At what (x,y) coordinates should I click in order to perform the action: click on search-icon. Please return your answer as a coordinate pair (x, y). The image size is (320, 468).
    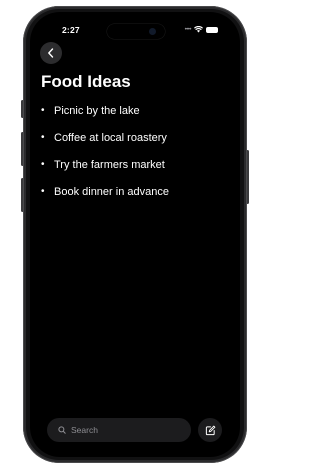
    Looking at the image, I should click on (62, 430).